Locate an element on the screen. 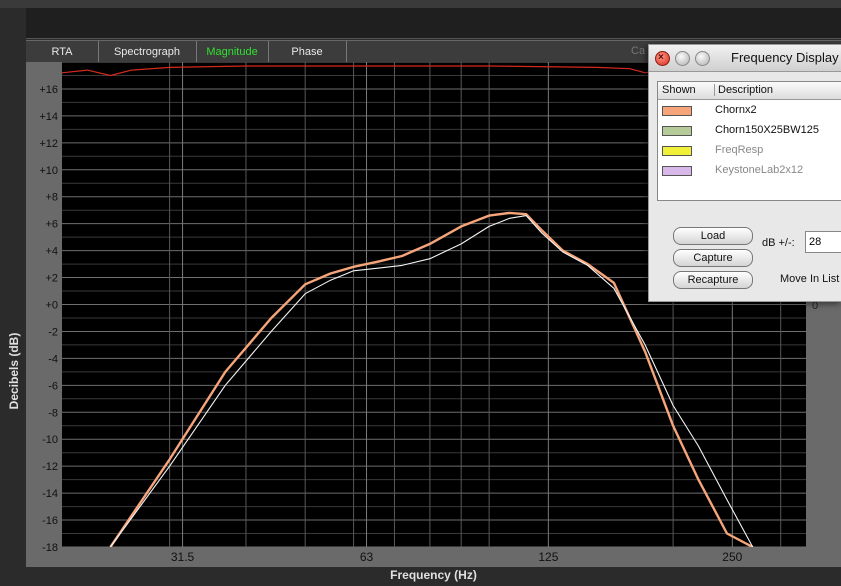 This screenshot has width=841, height=586. y-tick-label: +10 is located at coordinates (48, 171).